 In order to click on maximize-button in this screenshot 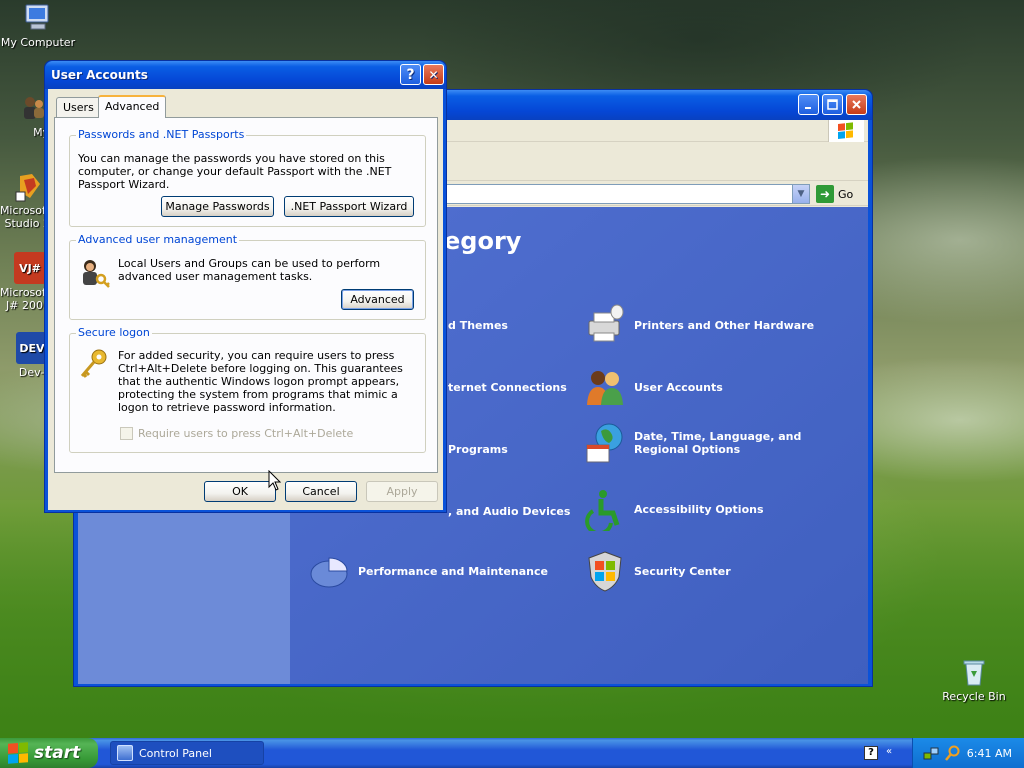, I will do `click(832, 104)`.